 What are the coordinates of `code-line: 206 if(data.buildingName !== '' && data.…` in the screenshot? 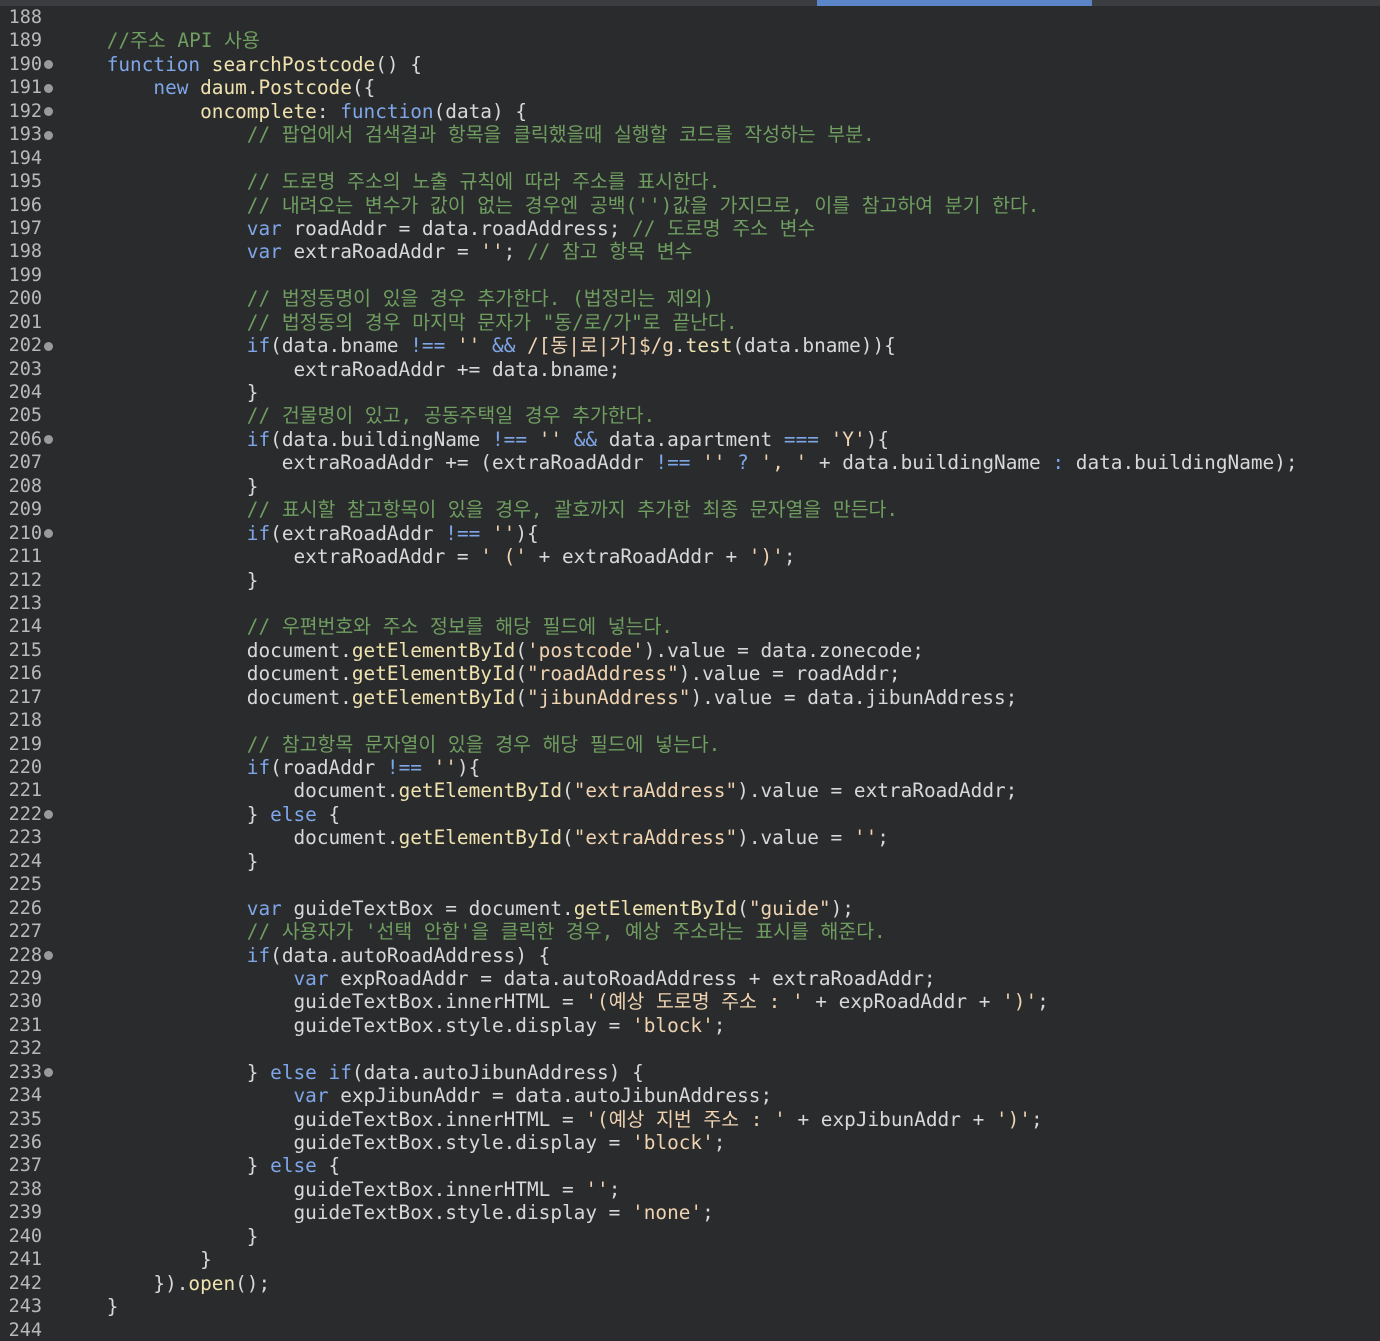 It's located at (690, 439).